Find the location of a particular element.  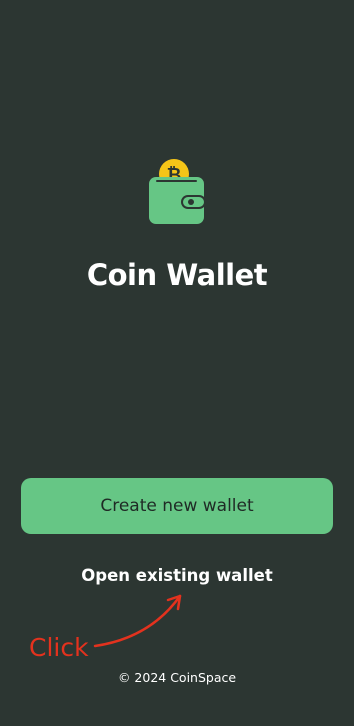

footer-copyright: © 2024 CoinSpace is located at coordinates (177, 677).